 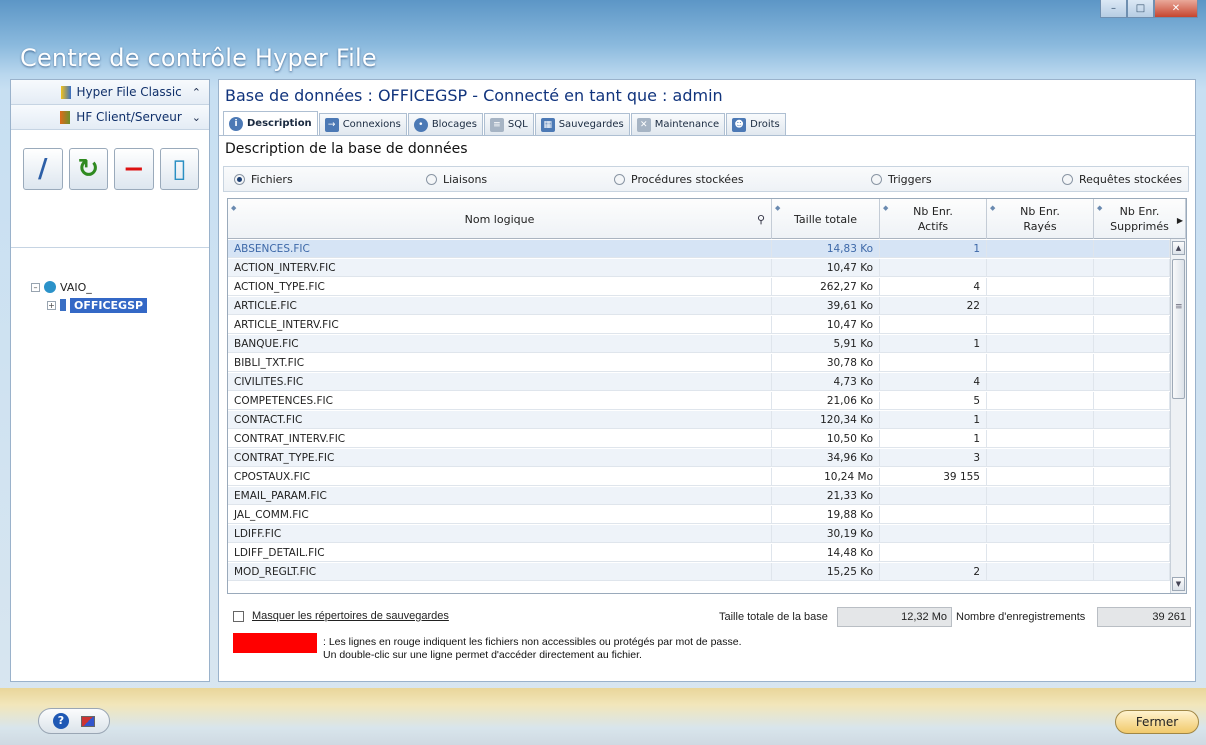 I want to click on hf-classic-icon, so click(x=65, y=92).